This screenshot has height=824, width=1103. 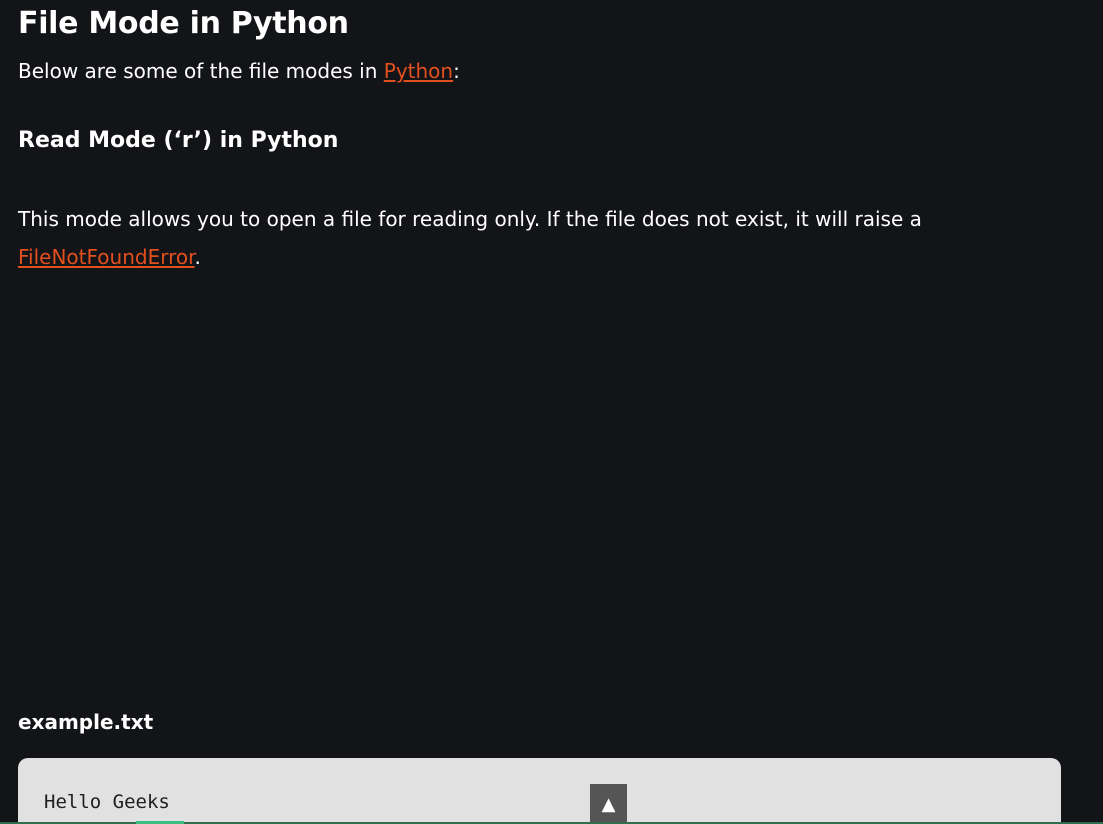 I want to click on intro-suffix: :, so click(x=456, y=71).